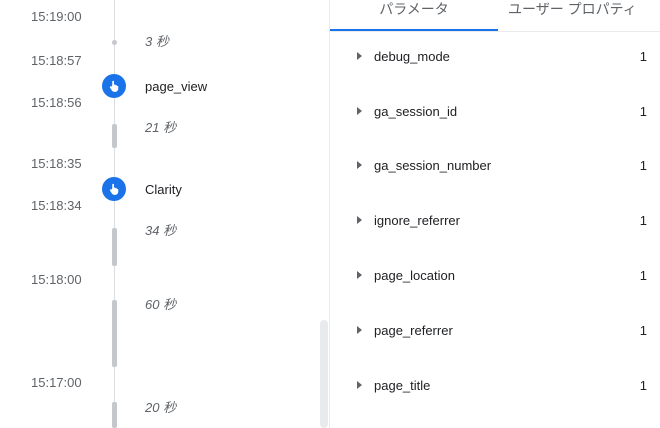 This screenshot has width=660, height=428. I want to click on duration-label: 34 秒, so click(161, 230).